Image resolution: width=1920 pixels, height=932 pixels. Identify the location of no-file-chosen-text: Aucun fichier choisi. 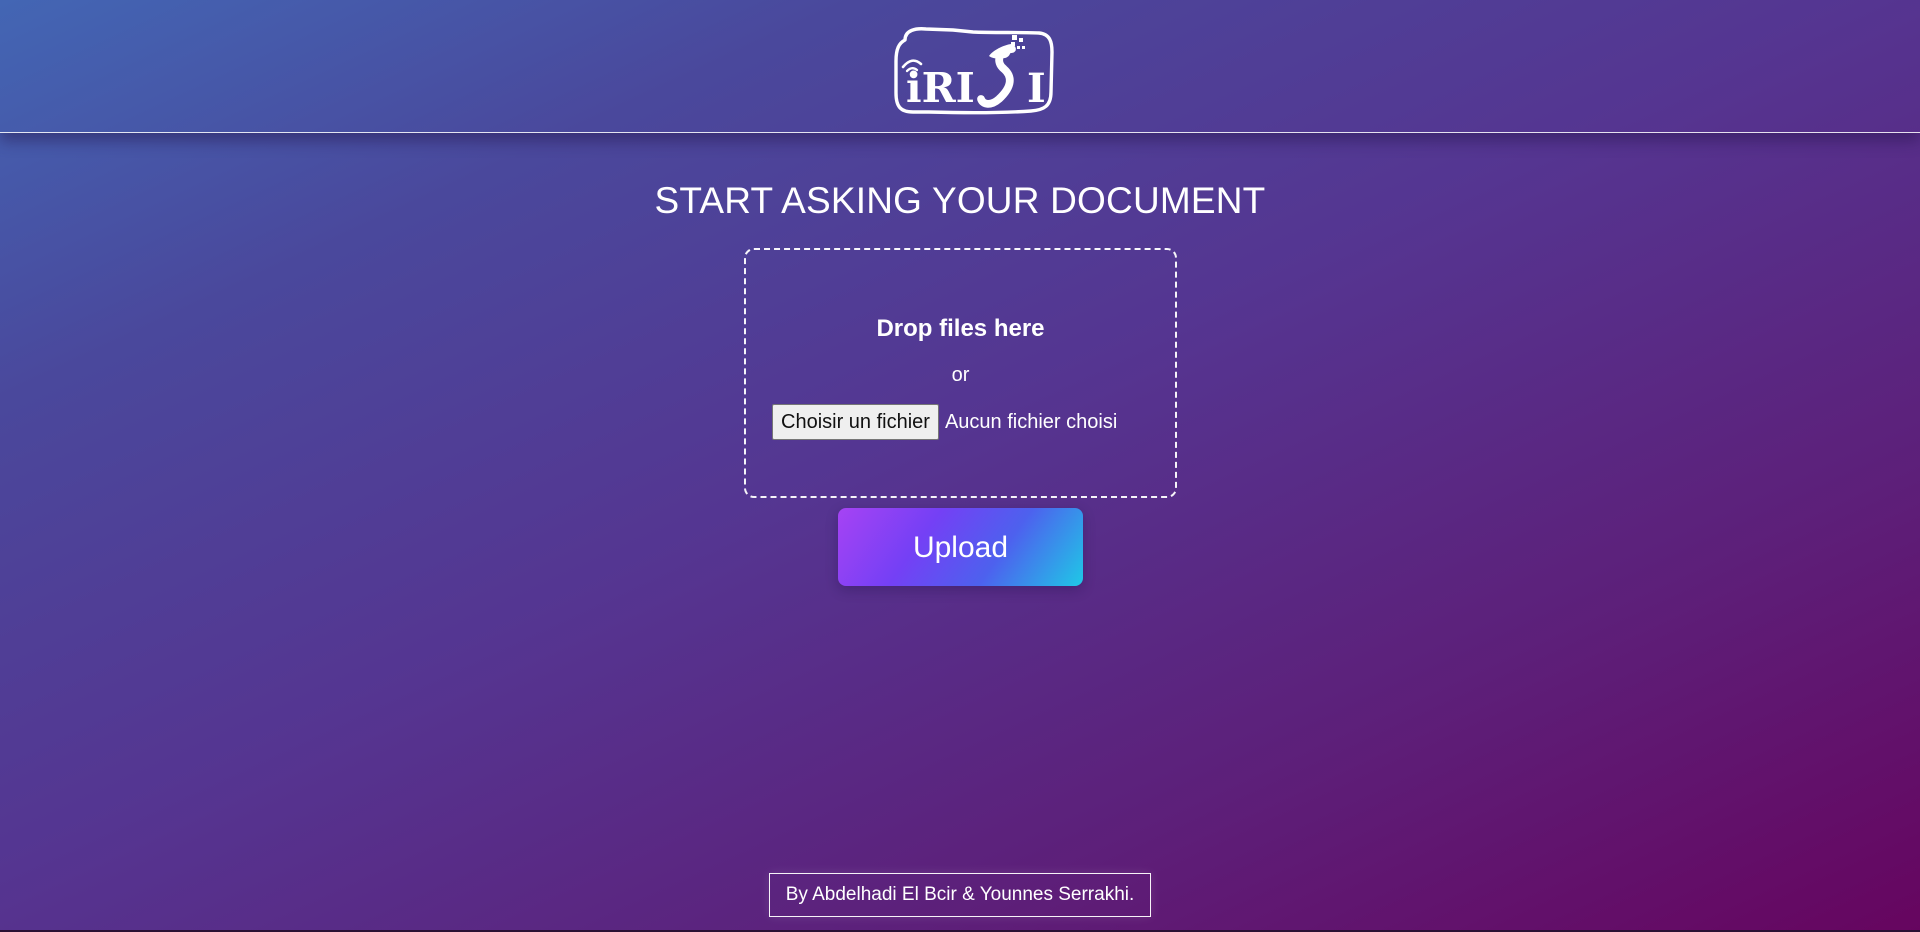
(1031, 422).